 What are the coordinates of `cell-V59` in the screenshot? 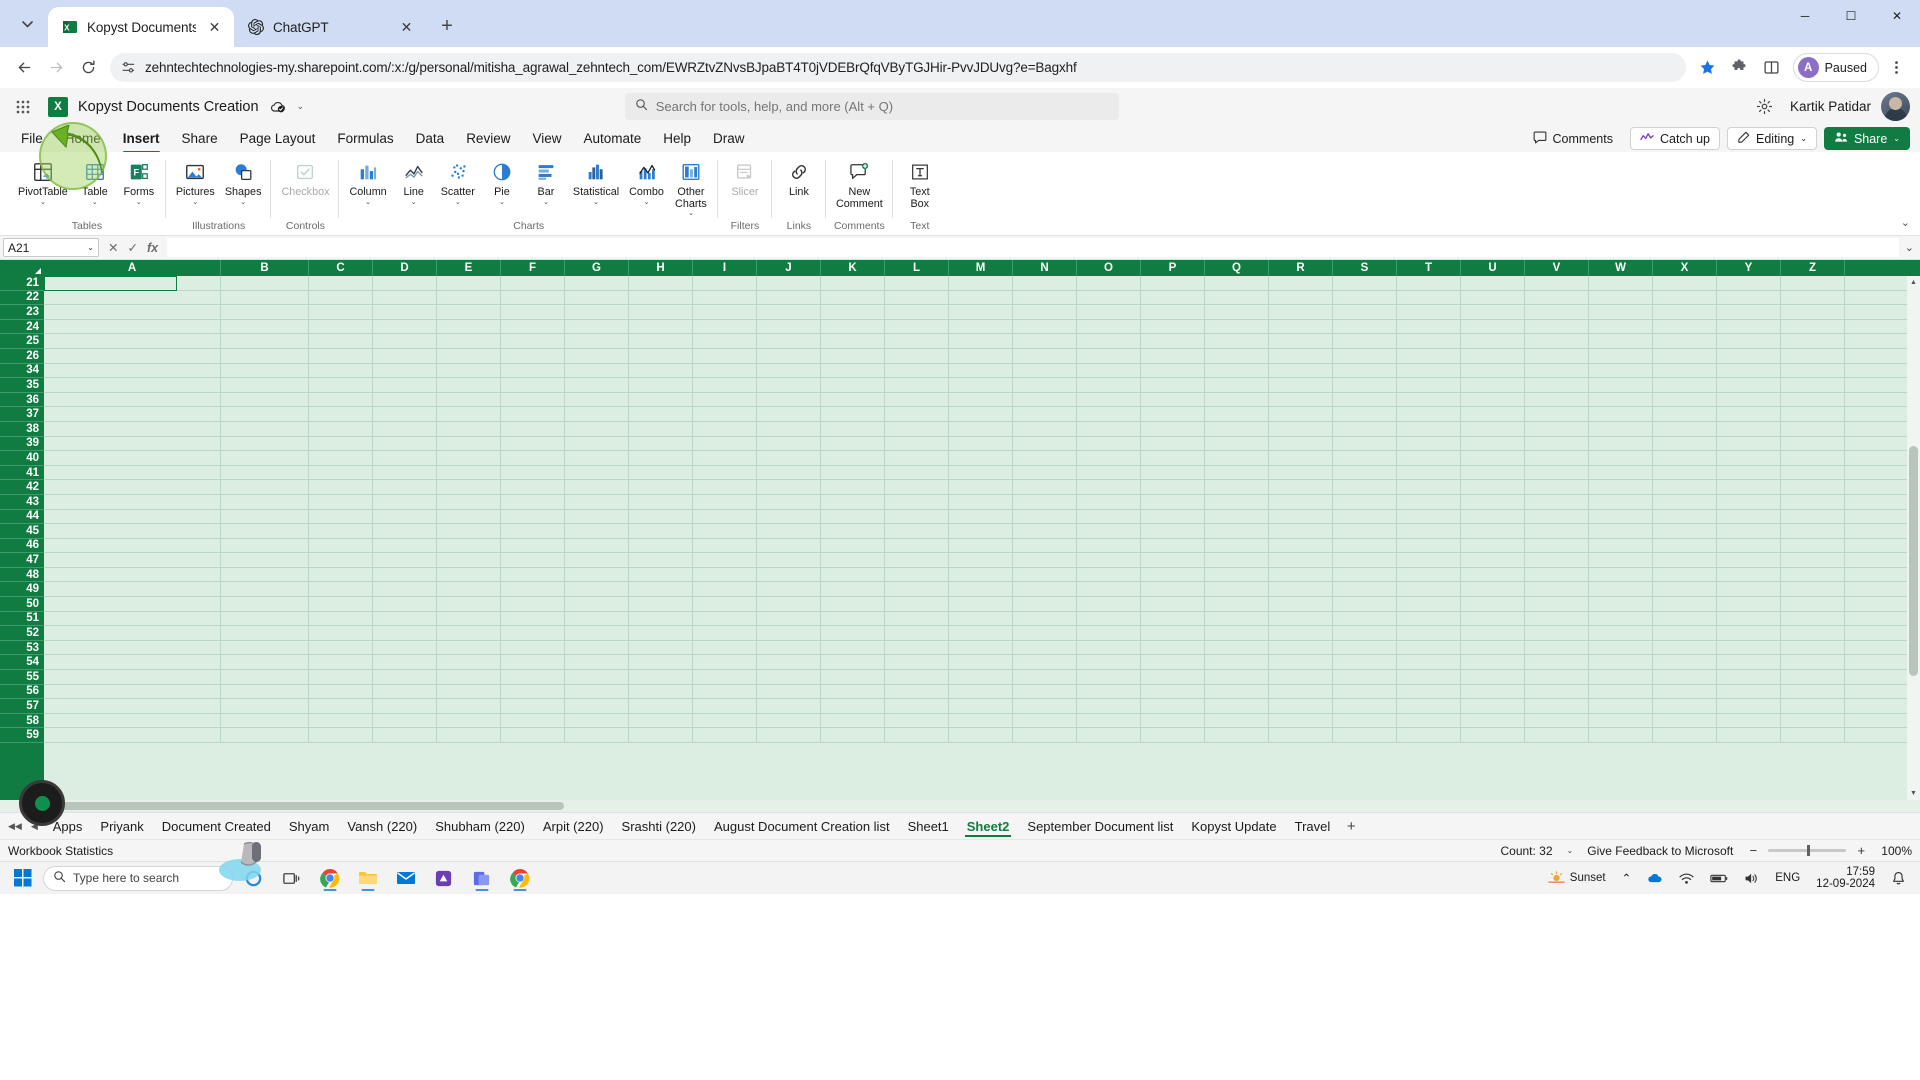 It's located at (1557, 735).